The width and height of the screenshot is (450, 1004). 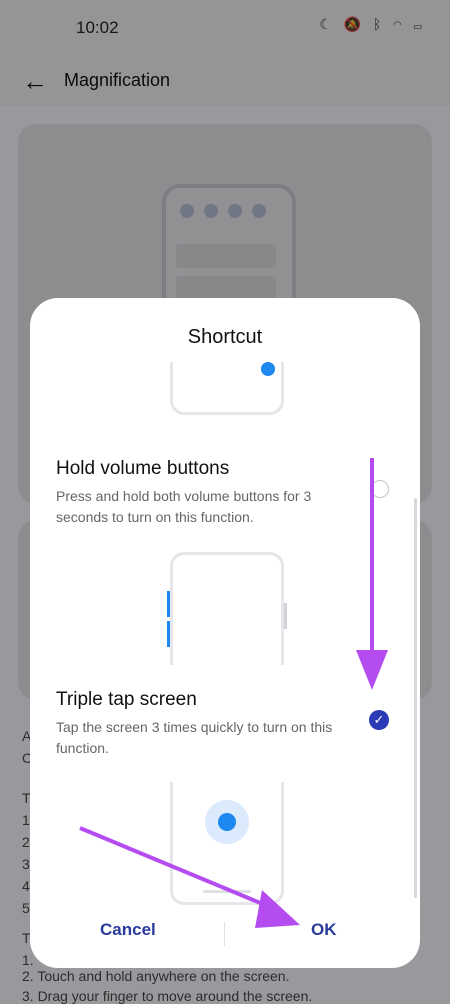 What do you see at coordinates (277, 909) in the screenshot?
I see `diagonal-arrow-head` at bounding box center [277, 909].